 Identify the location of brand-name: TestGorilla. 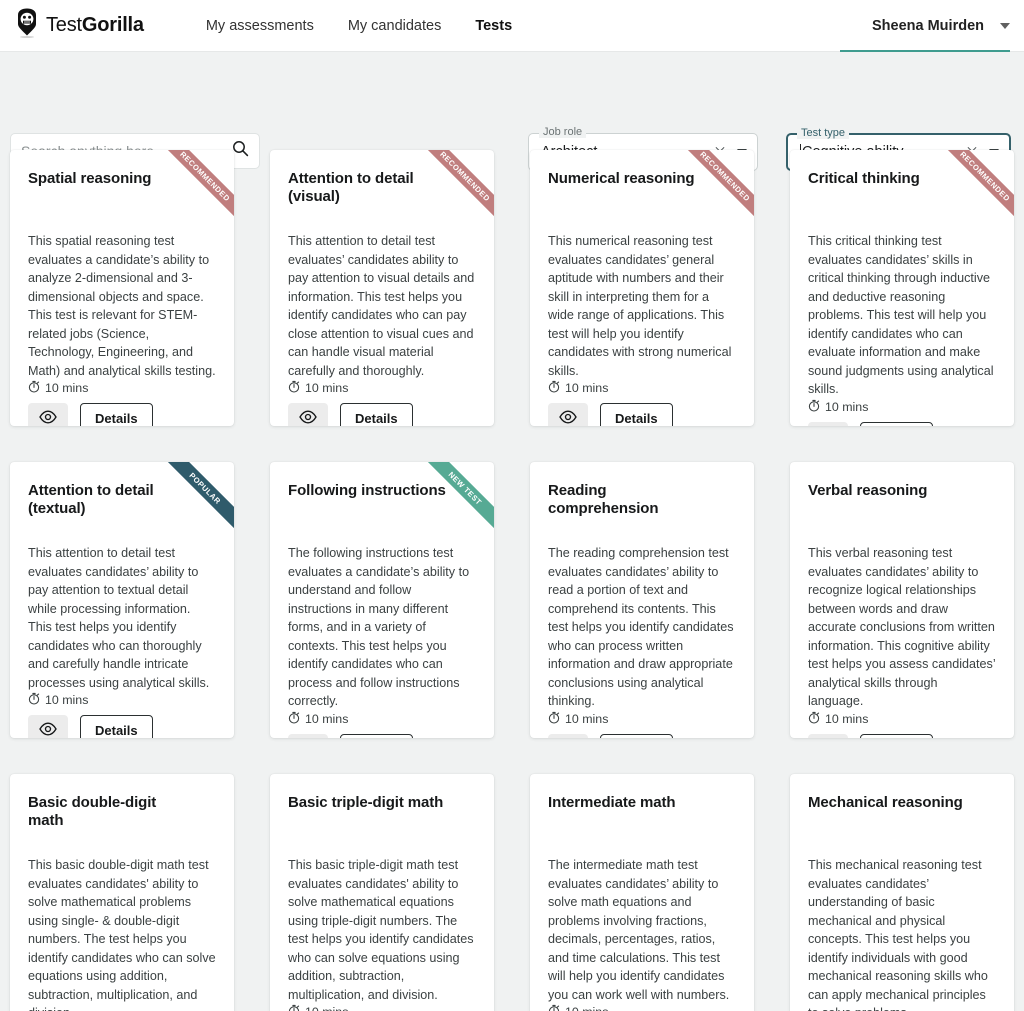
(95, 25).